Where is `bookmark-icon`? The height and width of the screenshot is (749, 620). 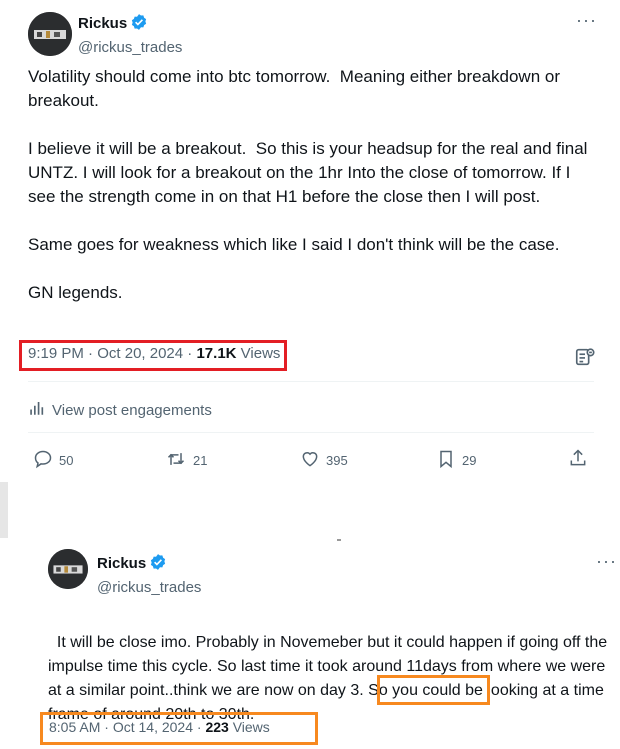 bookmark-icon is located at coordinates (446, 460).